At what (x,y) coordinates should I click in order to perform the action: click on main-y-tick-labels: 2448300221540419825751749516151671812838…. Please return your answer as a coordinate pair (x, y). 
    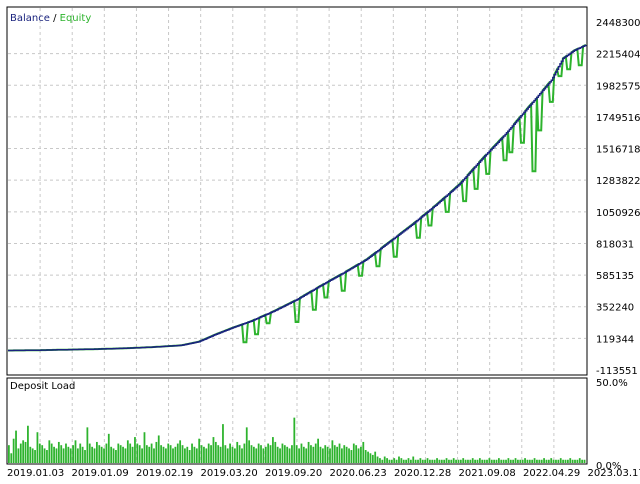
    Looking at the image, I should click on (618, 197).